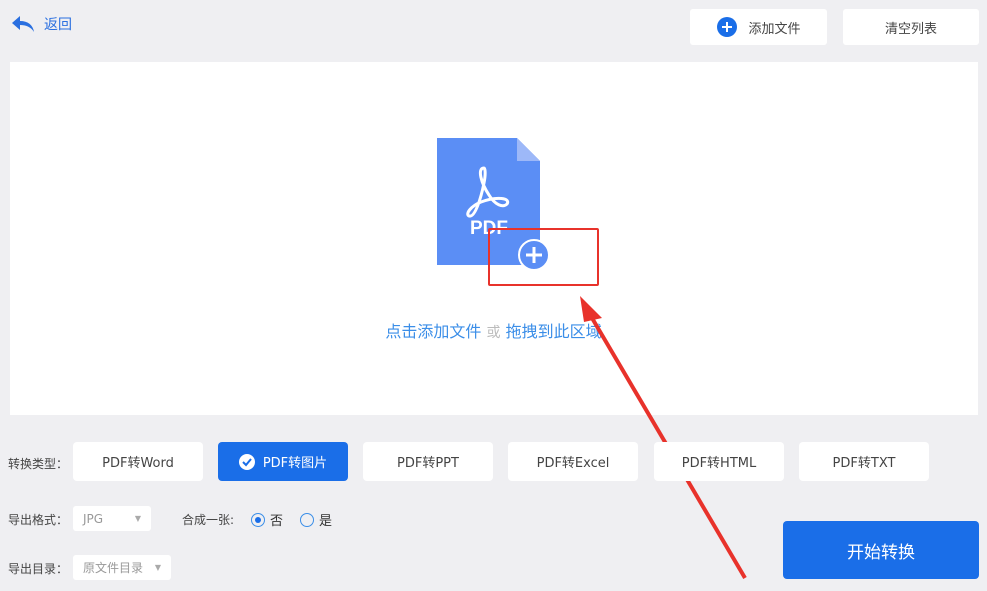  I want to click on type-pdf-to-ppt: PDF转PPT, so click(428, 461).